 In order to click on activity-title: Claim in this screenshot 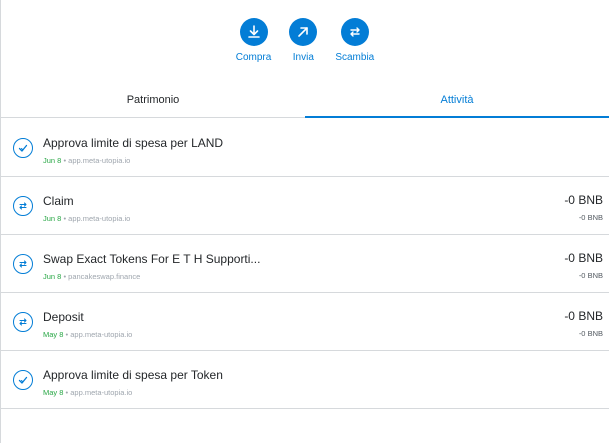, I will do `click(58, 201)`.